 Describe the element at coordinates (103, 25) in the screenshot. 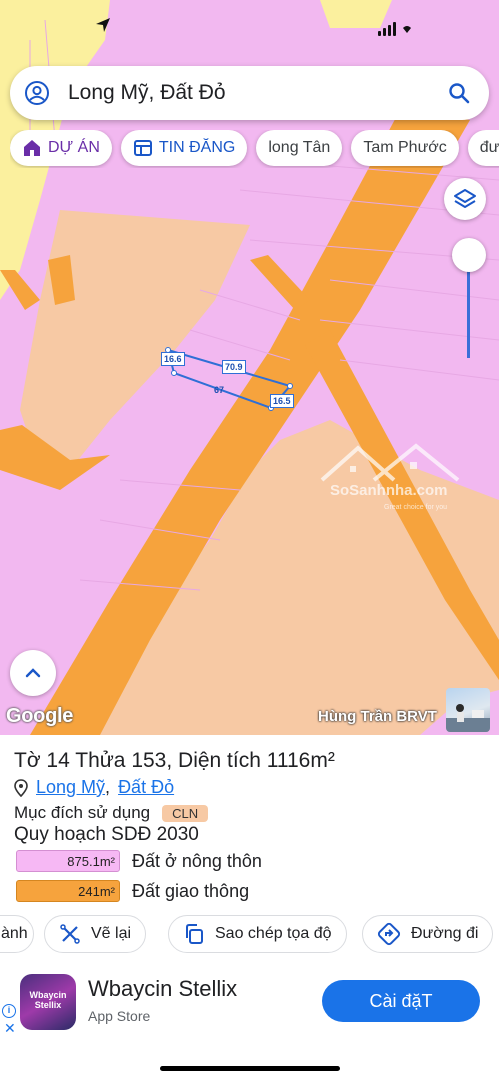

I see `location-arrow-icon` at that location.